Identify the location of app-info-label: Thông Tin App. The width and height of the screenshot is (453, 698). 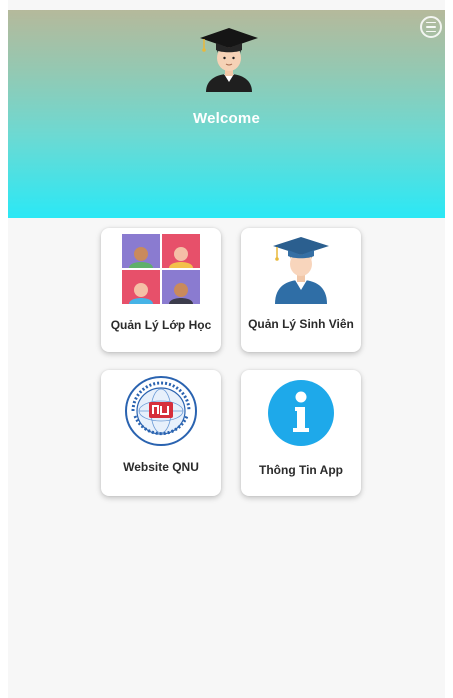
(301, 470).